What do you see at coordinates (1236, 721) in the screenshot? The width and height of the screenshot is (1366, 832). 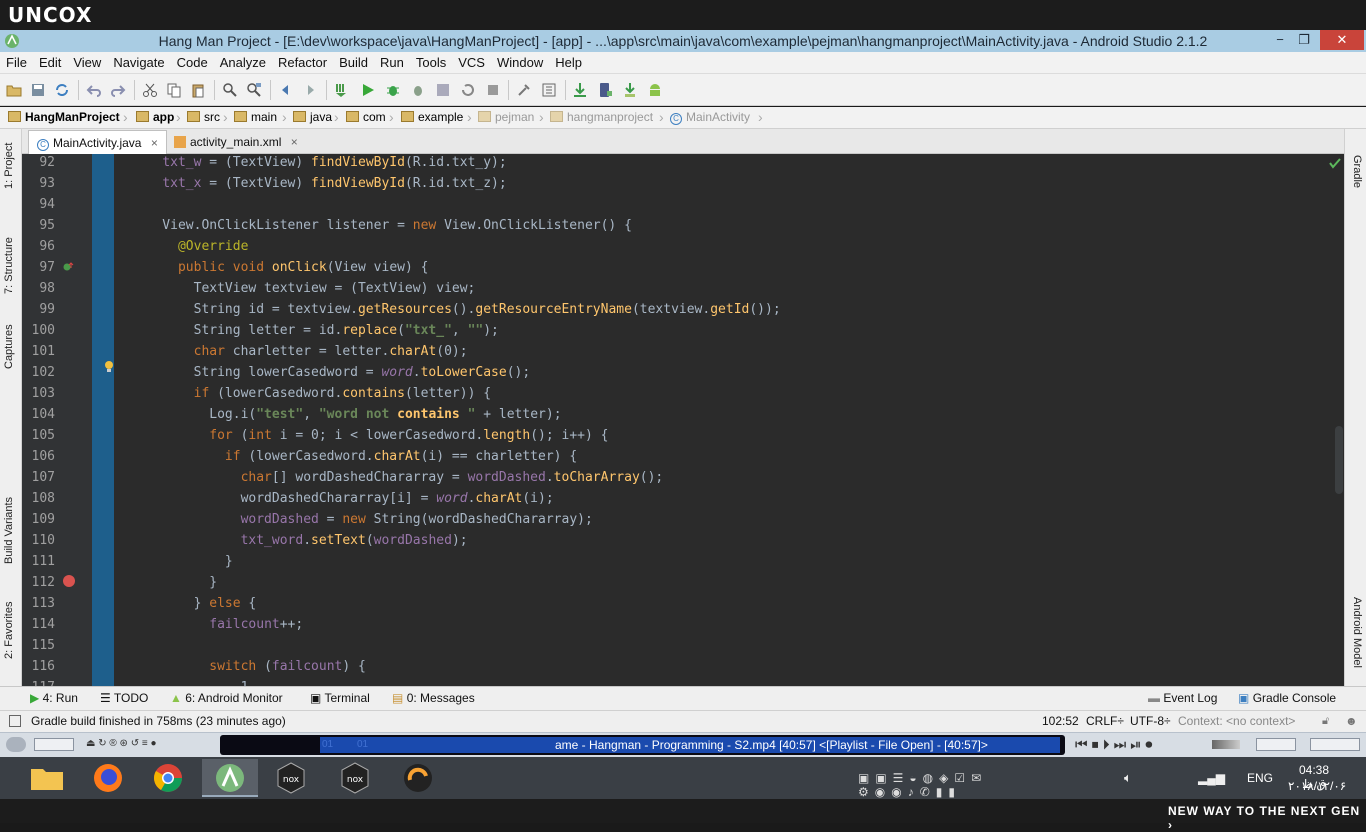 I see `context-indicator: Context: <no context>` at bounding box center [1236, 721].